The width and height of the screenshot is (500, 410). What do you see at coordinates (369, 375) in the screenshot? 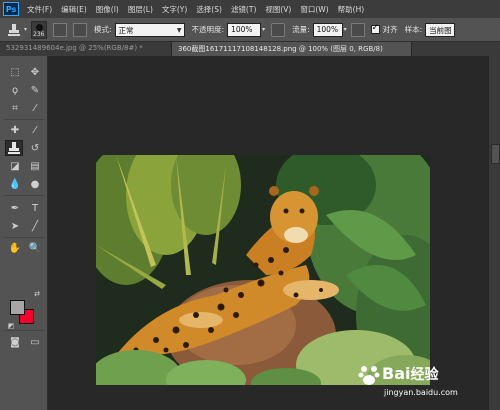
I see `paw-logo-icon` at bounding box center [369, 375].